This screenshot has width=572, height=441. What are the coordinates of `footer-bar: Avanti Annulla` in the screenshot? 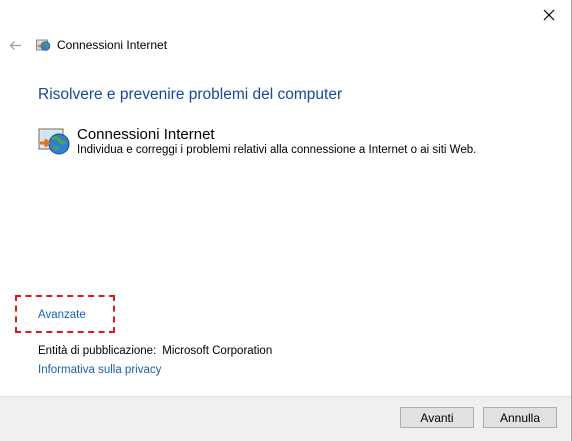 It's located at (285, 418).